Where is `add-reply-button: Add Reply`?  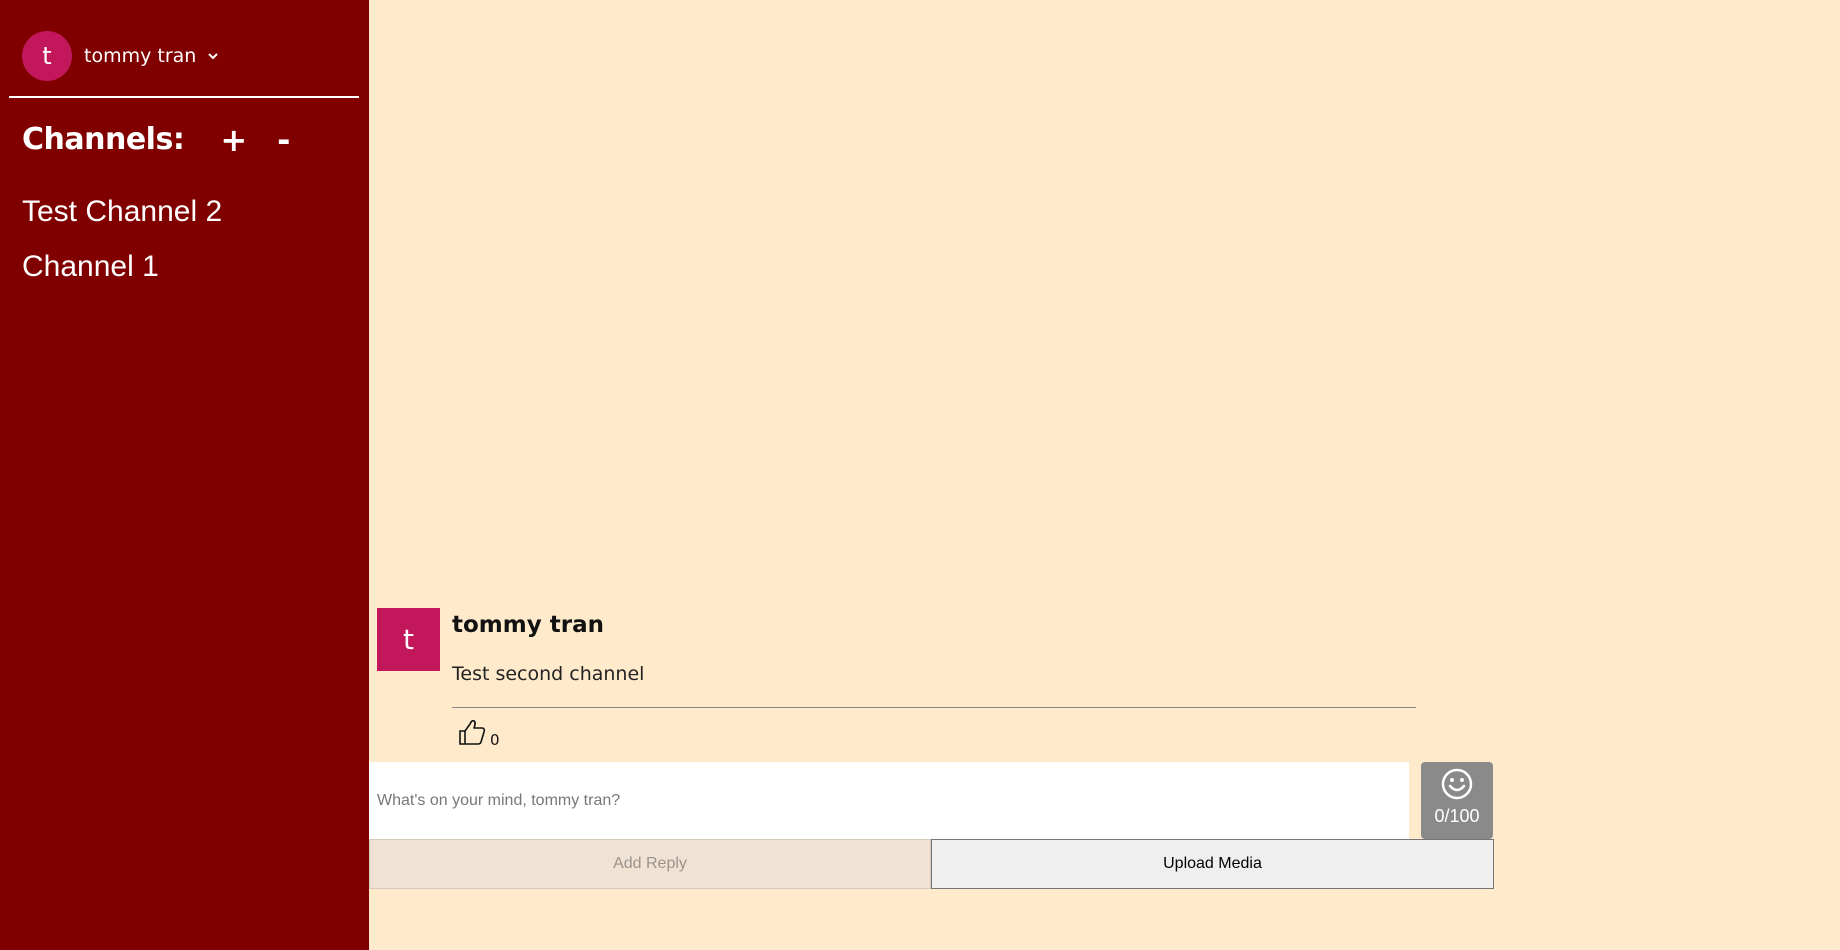 add-reply-button: Add Reply is located at coordinates (650, 864).